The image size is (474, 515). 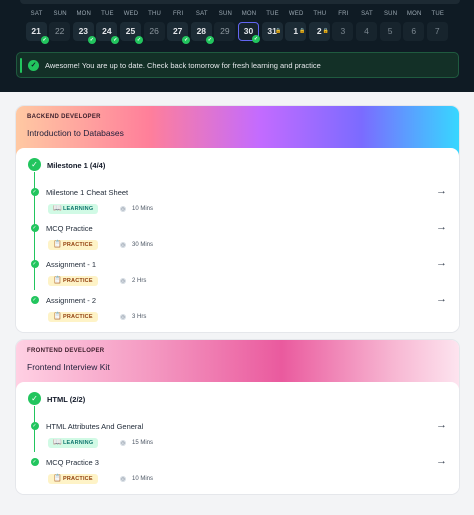 What do you see at coordinates (343, 14) in the screenshot?
I see `calendar-day-name: FRI` at bounding box center [343, 14].